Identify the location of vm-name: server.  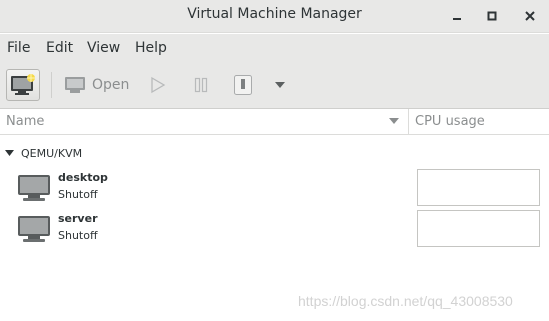
(78, 218).